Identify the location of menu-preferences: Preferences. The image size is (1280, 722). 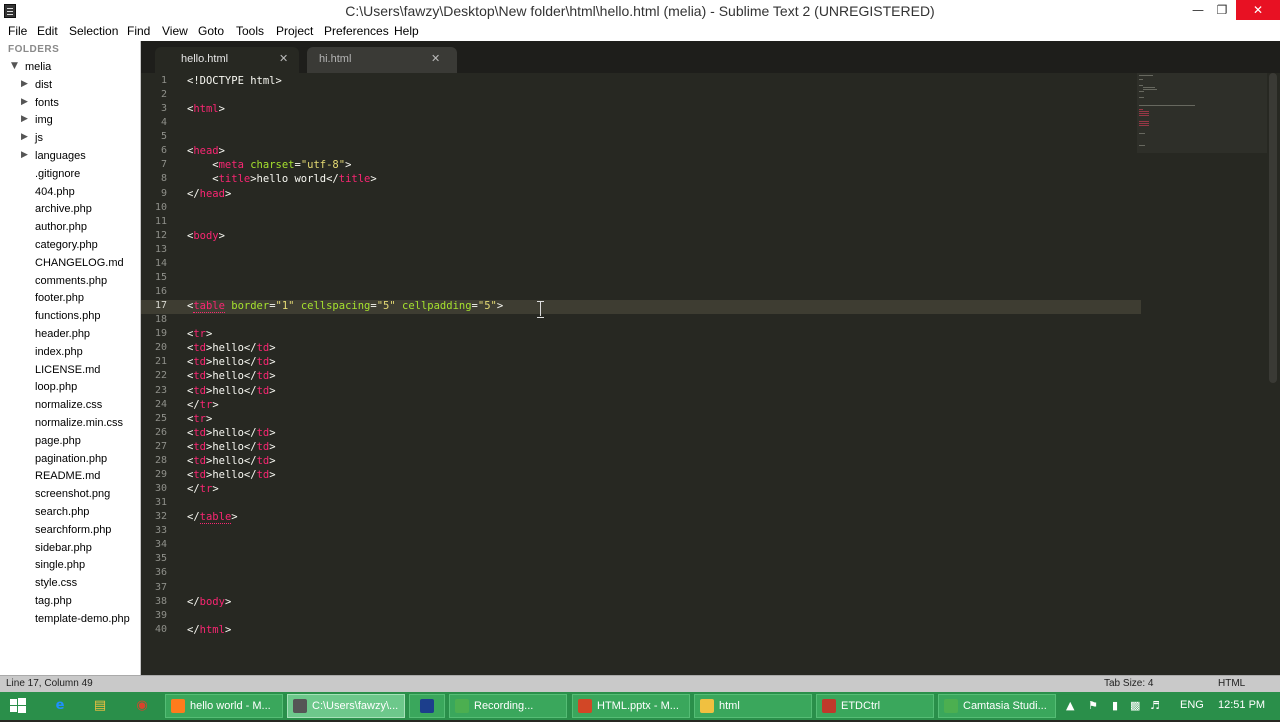
(356, 31).